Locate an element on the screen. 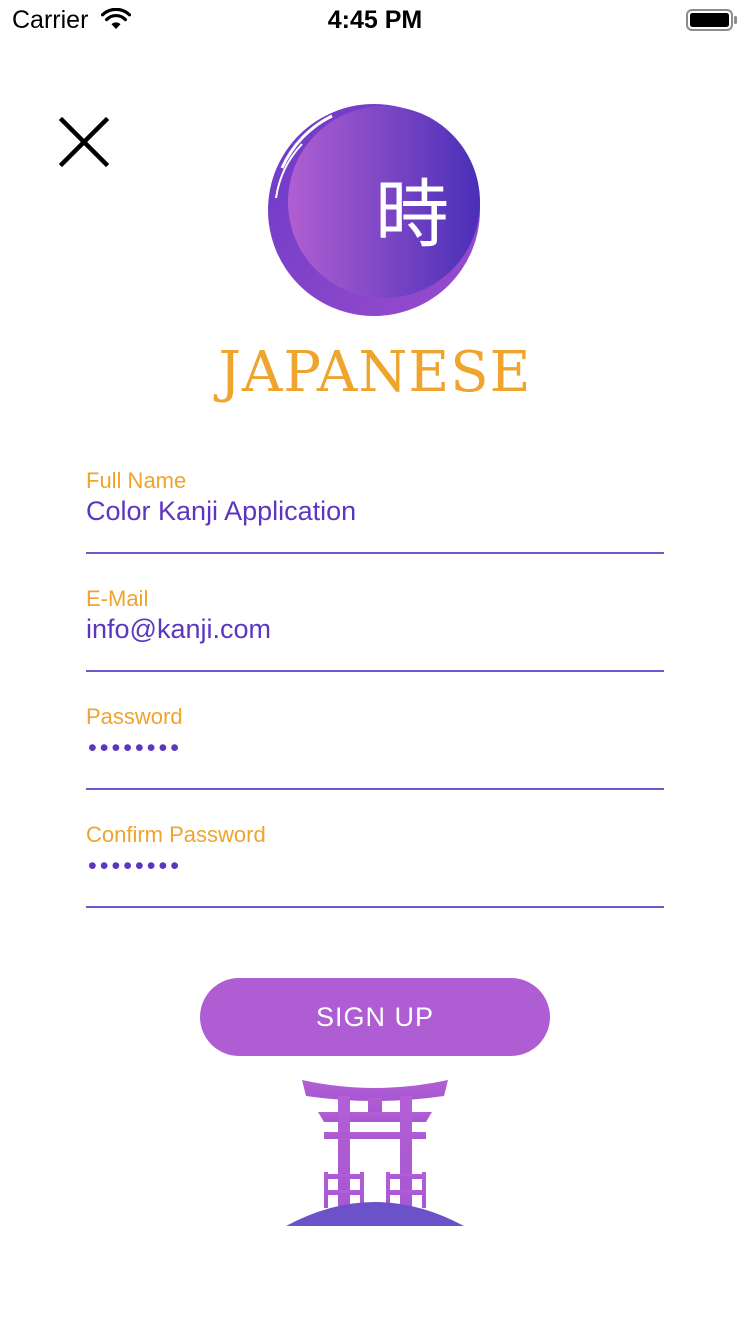  full-name-label: Full Name is located at coordinates (136, 480).